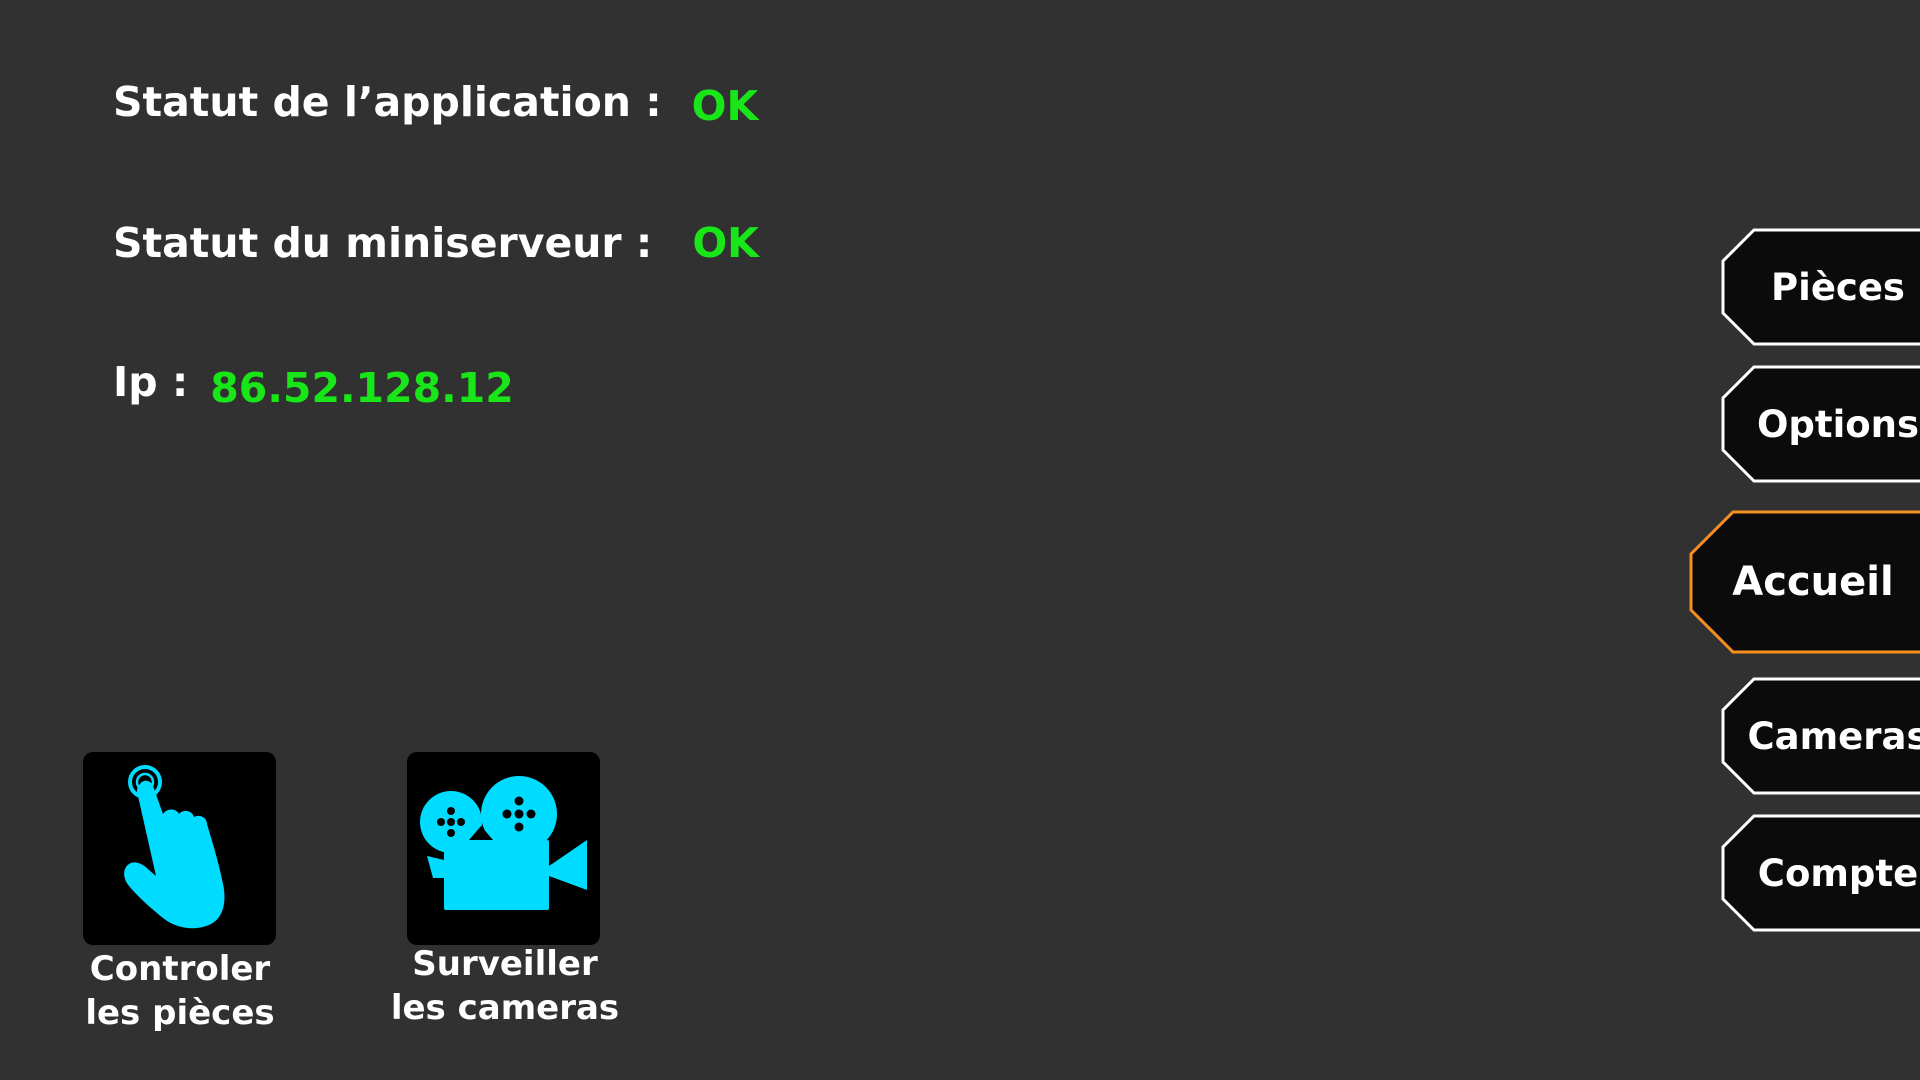 This screenshot has width=1920, height=1080. I want to click on nav-item-label: Accueil, so click(1813, 582).